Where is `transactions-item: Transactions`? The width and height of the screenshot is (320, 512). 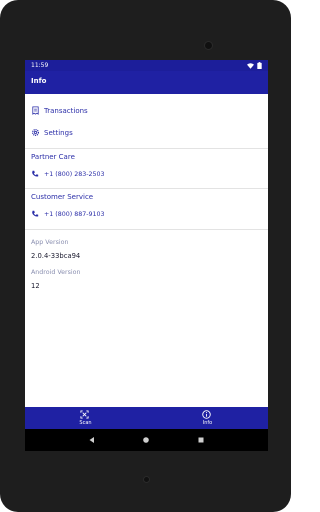 transactions-item: Transactions is located at coordinates (146, 111).